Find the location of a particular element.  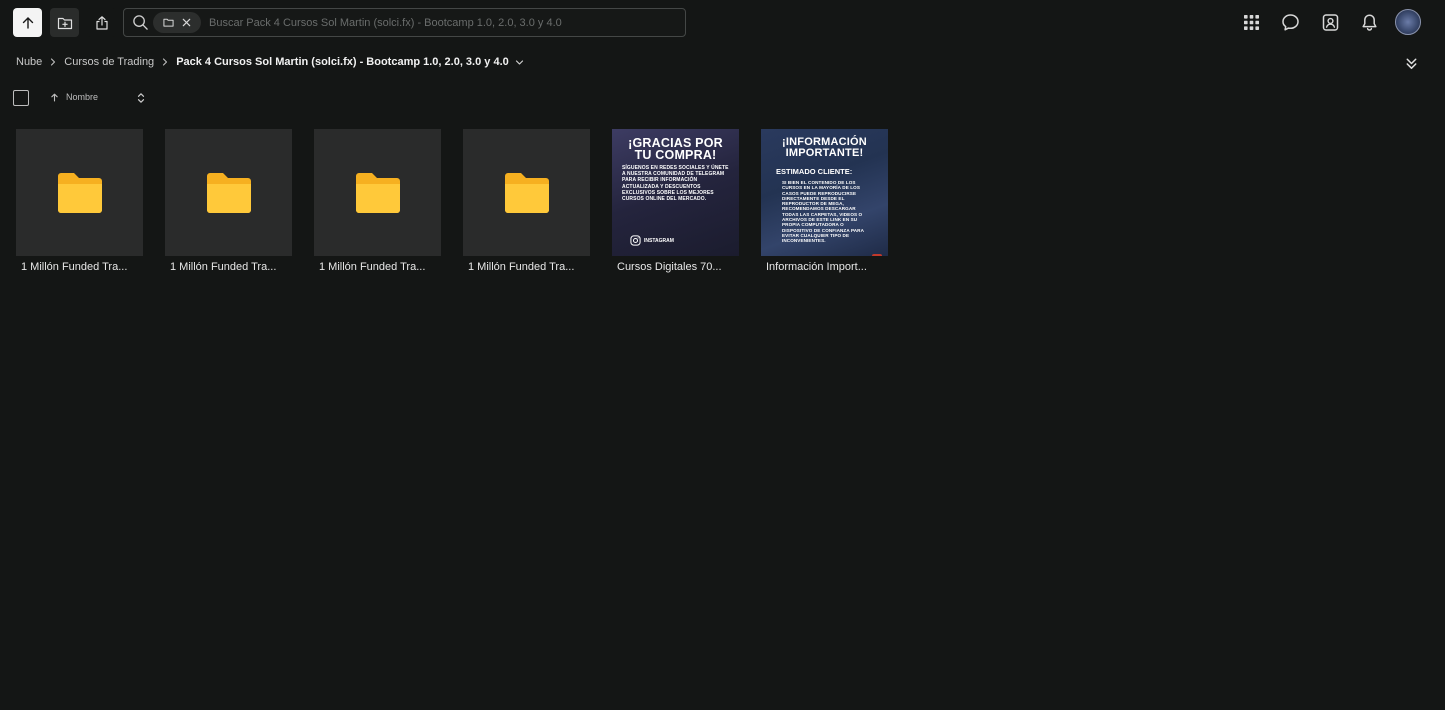

poster-subheading: ESTIMADO CLIENTE: is located at coordinates (814, 171).